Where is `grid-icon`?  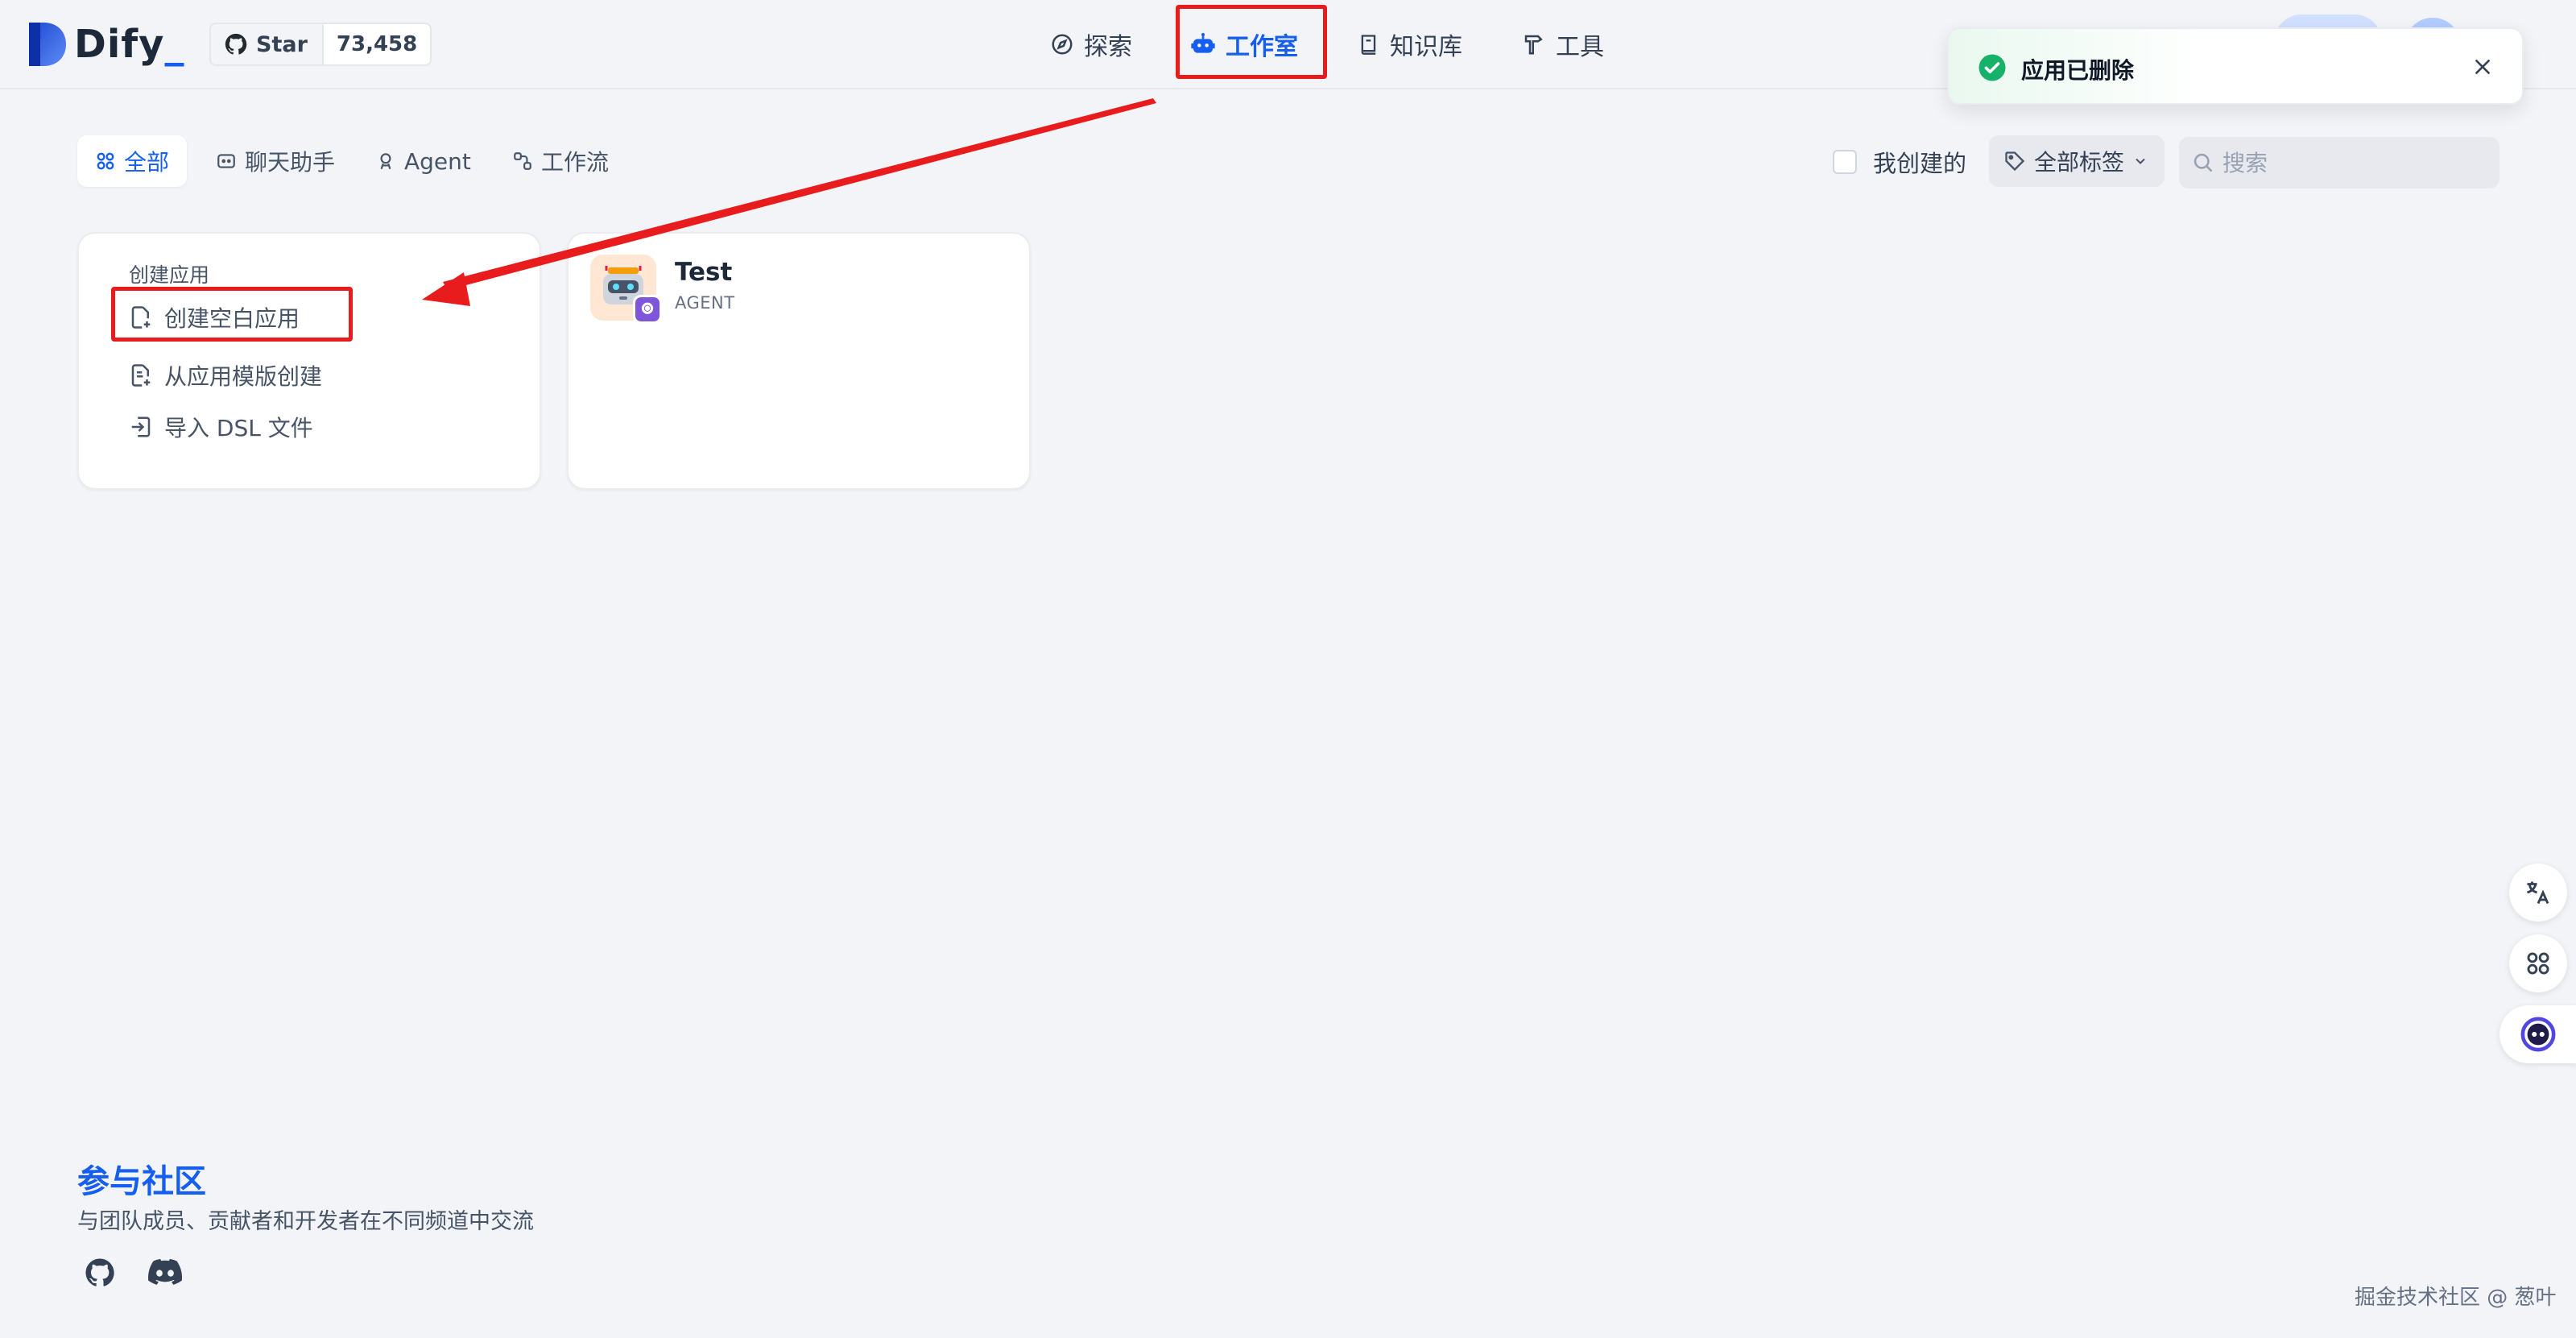 grid-icon is located at coordinates (2538, 963).